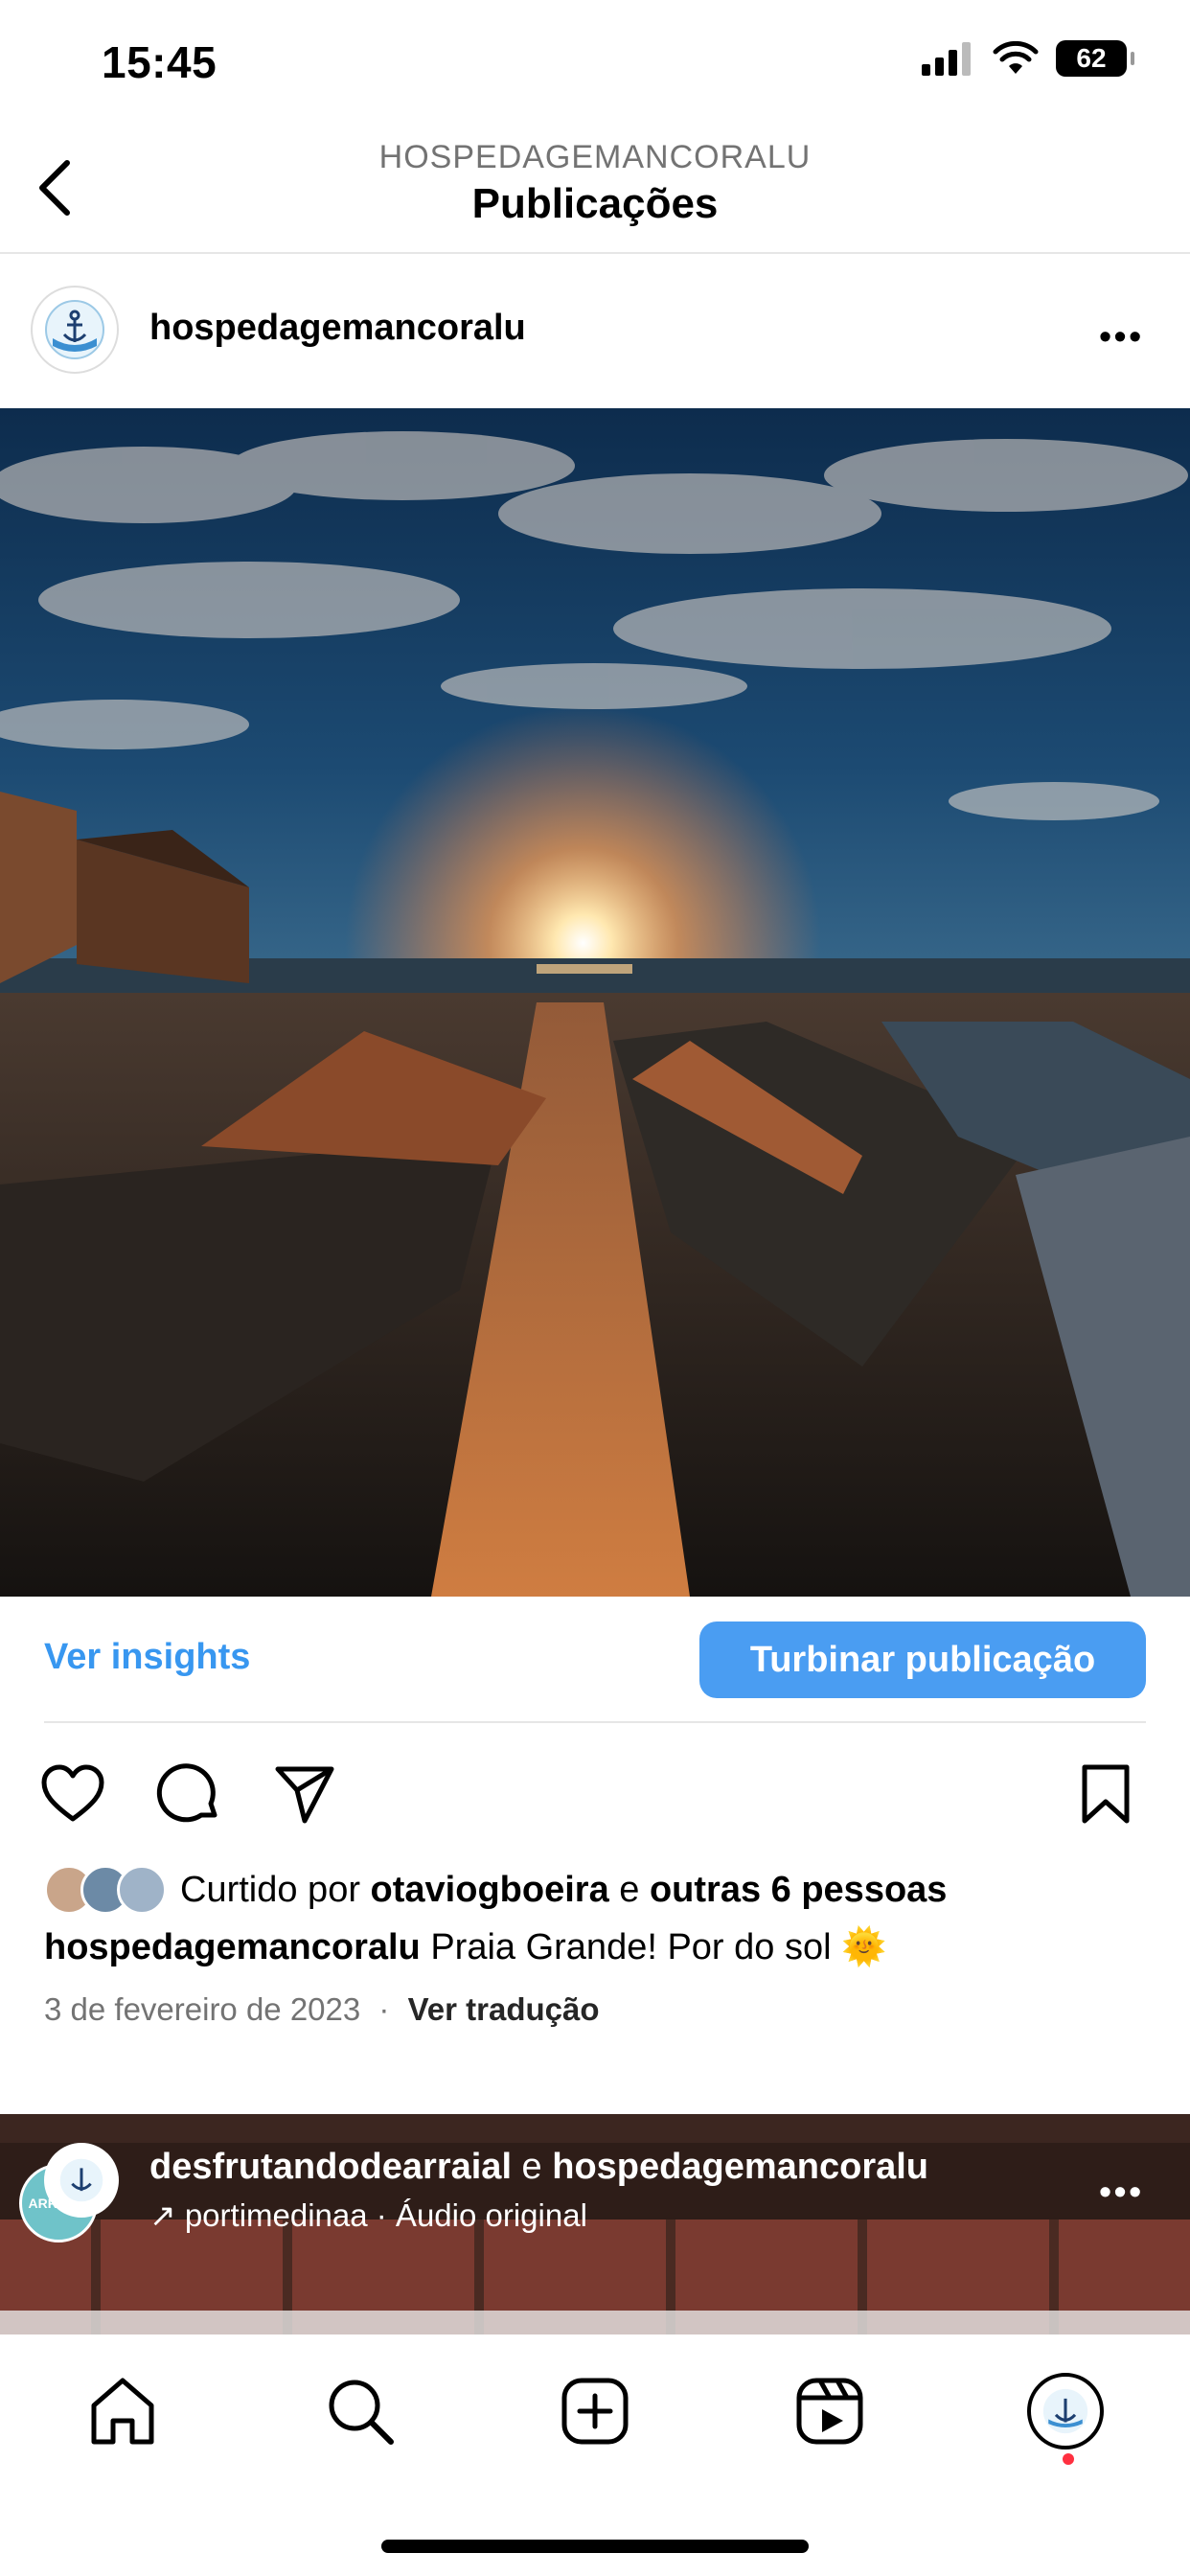 The image size is (1190, 2576). Describe the element at coordinates (595, 253) in the screenshot. I see `header-divider` at that location.